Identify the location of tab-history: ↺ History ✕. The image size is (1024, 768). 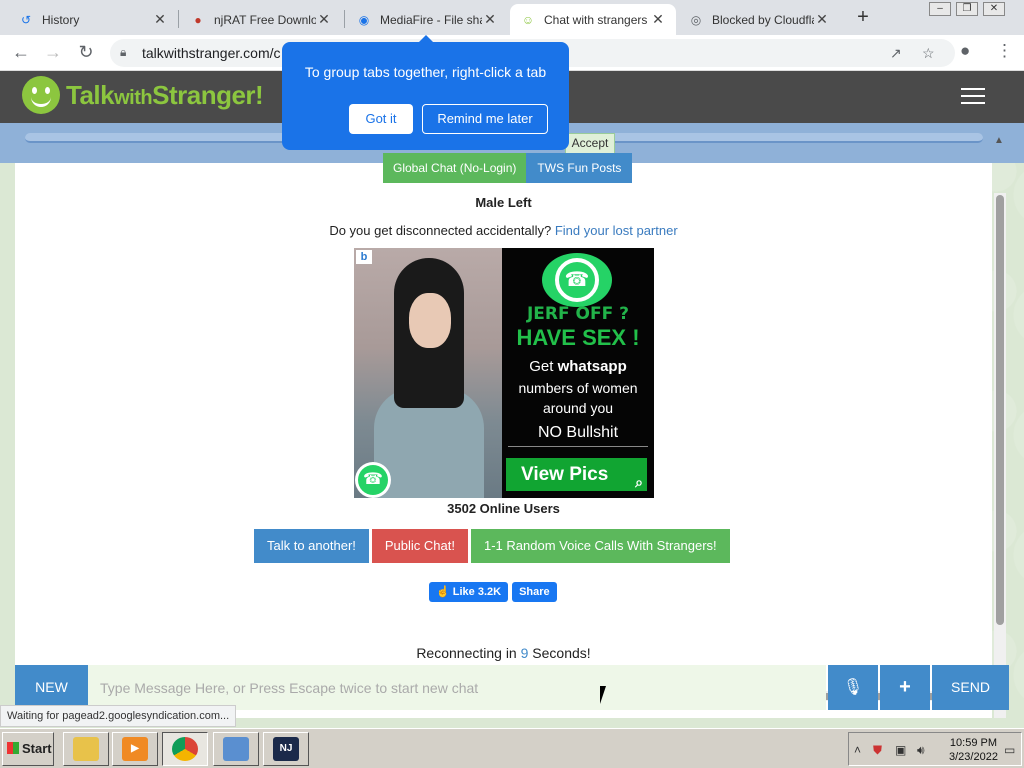
(93, 19).